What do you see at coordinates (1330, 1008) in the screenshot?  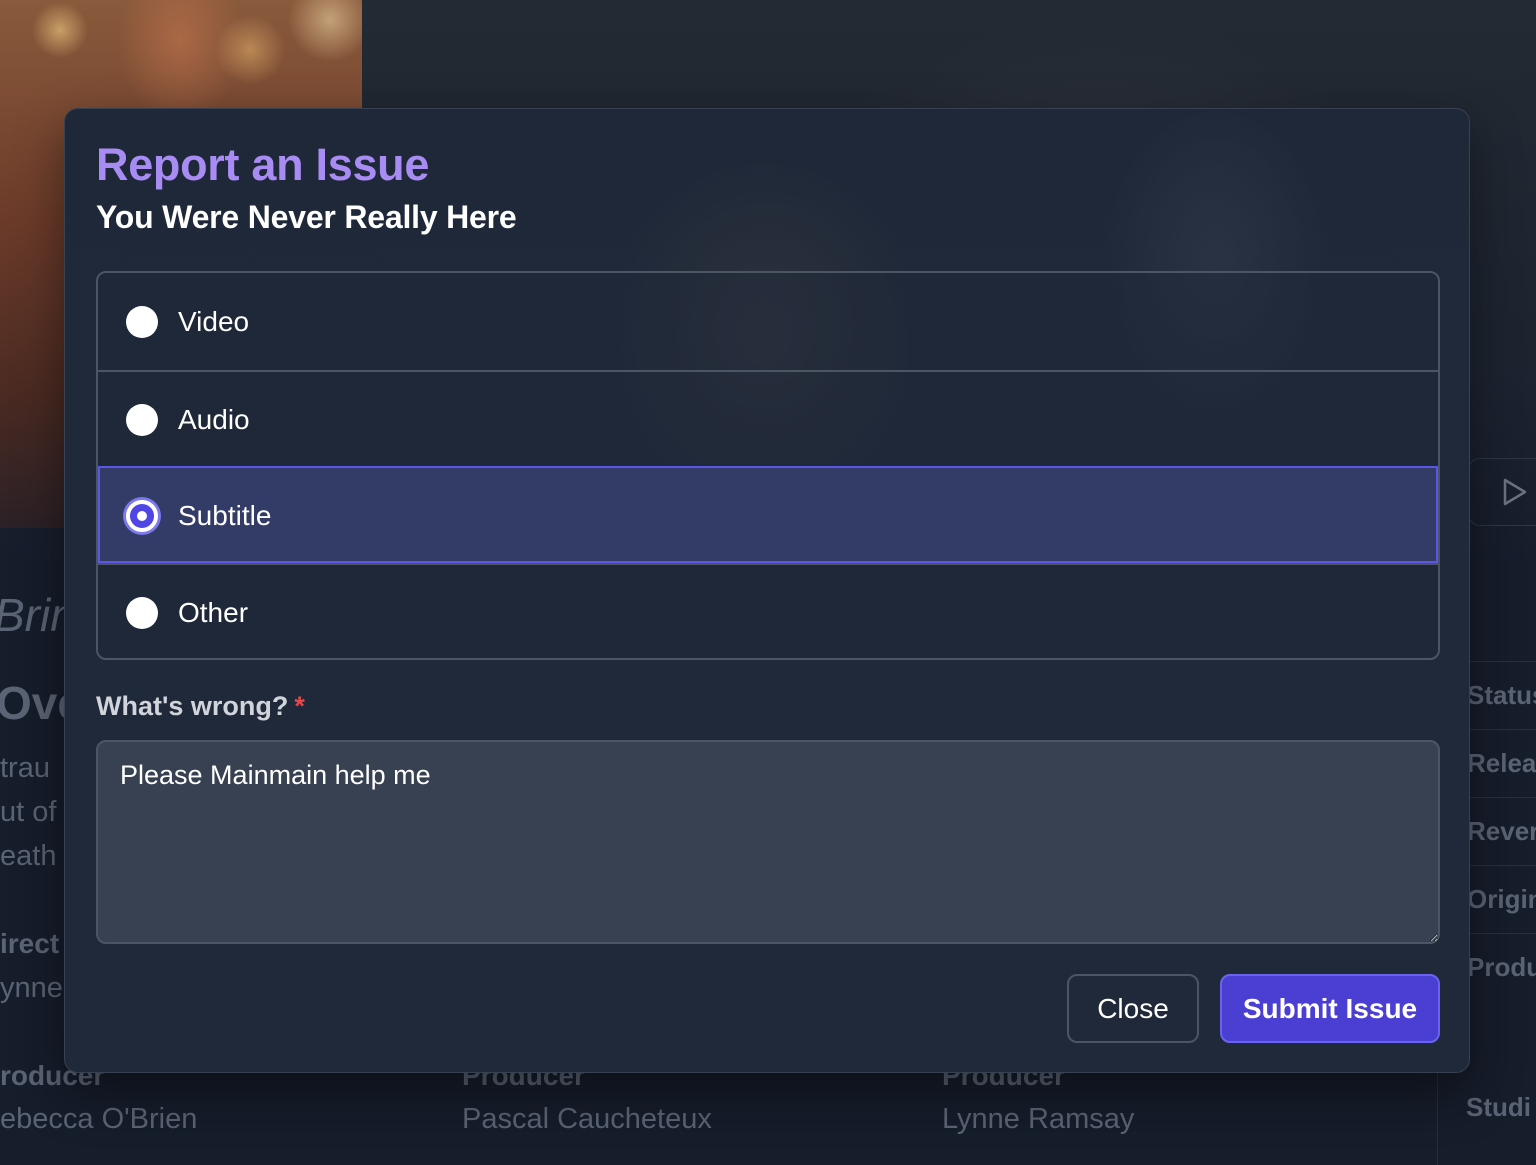 I see `submit-issue-button: Submit Issue` at bounding box center [1330, 1008].